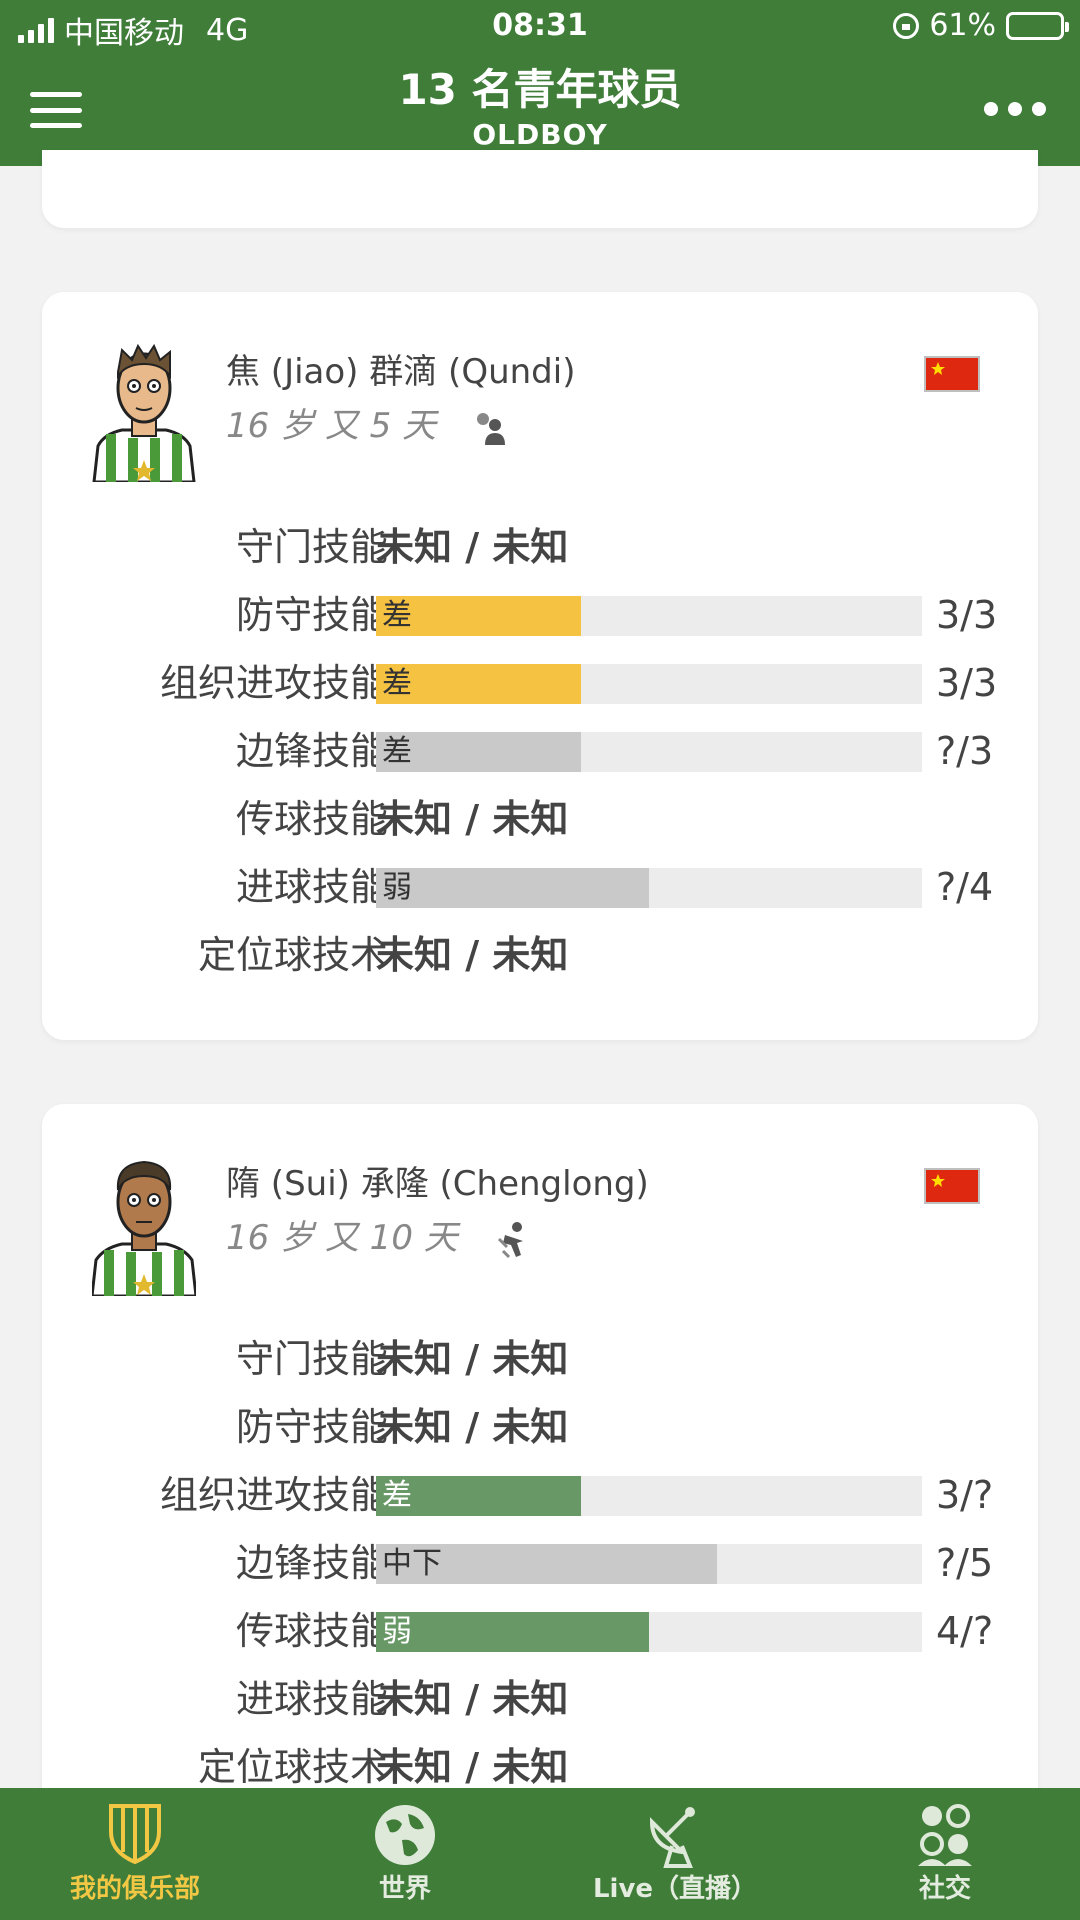  What do you see at coordinates (540, 134) in the screenshot?
I see `team-name: OLDBOY` at bounding box center [540, 134].